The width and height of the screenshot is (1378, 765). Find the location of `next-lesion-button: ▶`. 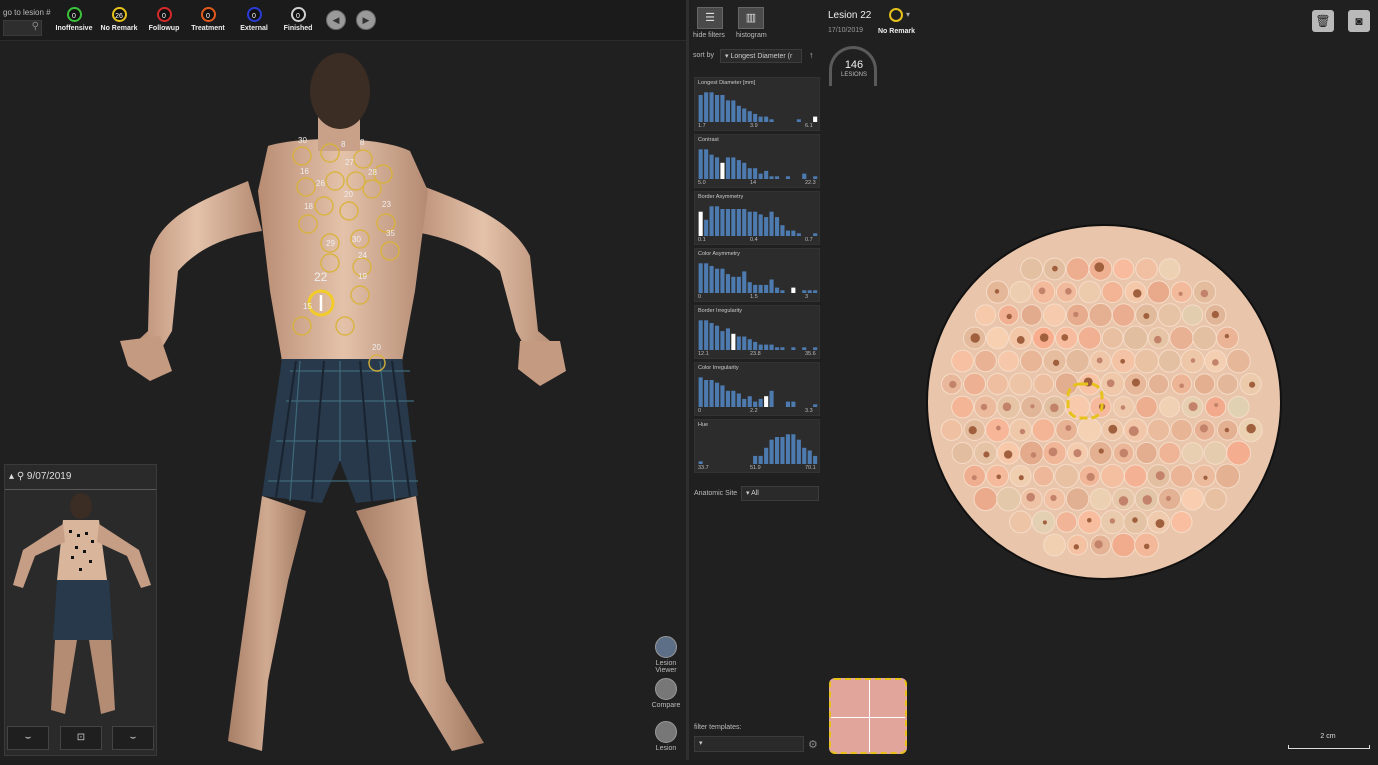

next-lesion-button: ▶ is located at coordinates (366, 20).